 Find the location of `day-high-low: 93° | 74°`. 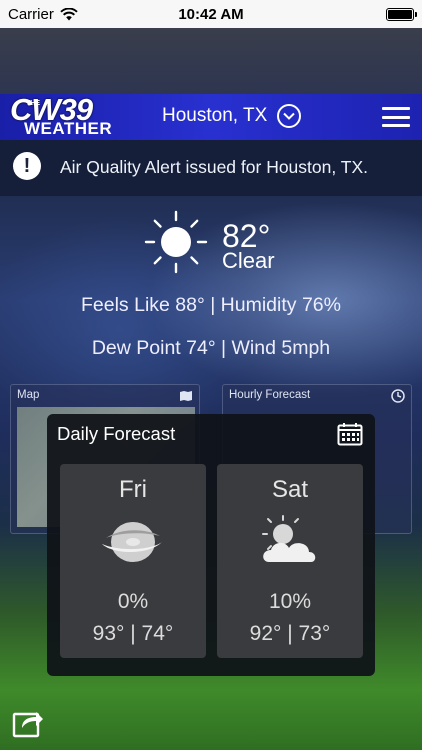

day-high-low: 93° | 74° is located at coordinates (133, 633).